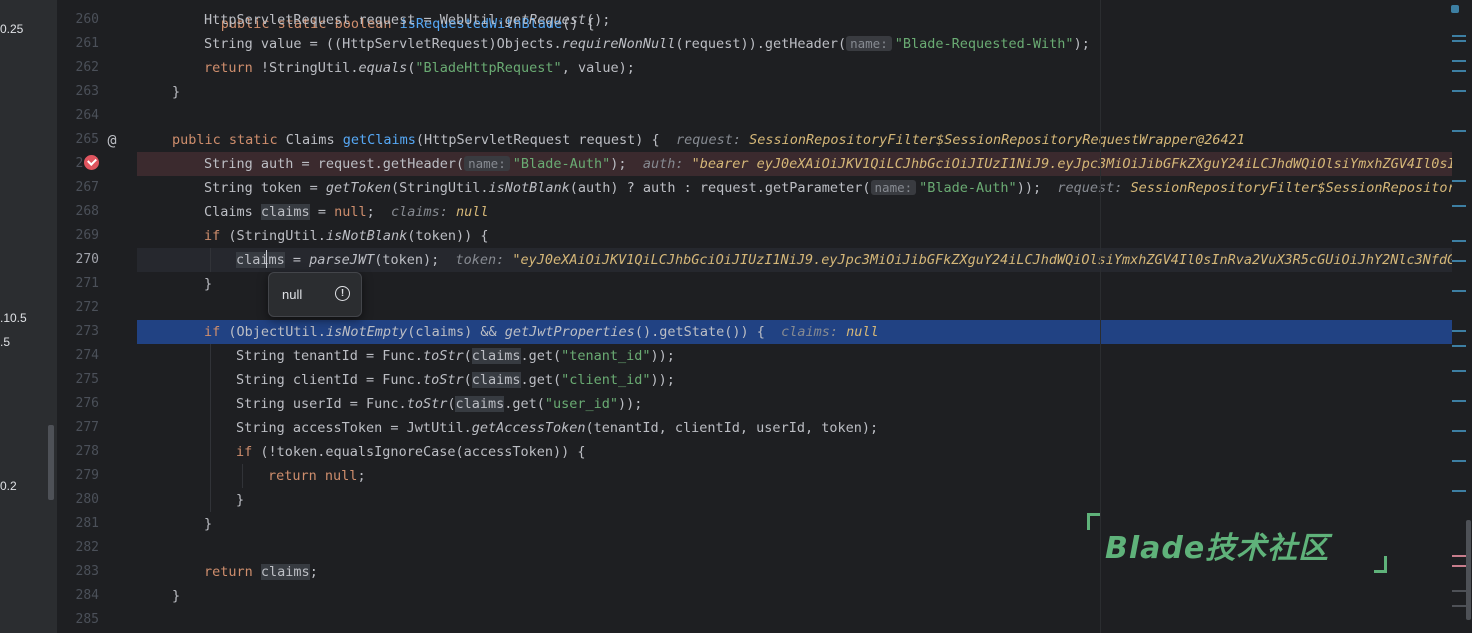 The image size is (1472, 633). What do you see at coordinates (78, 428) in the screenshot?
I see `line-number: 277` at bounding box center [78, 428].